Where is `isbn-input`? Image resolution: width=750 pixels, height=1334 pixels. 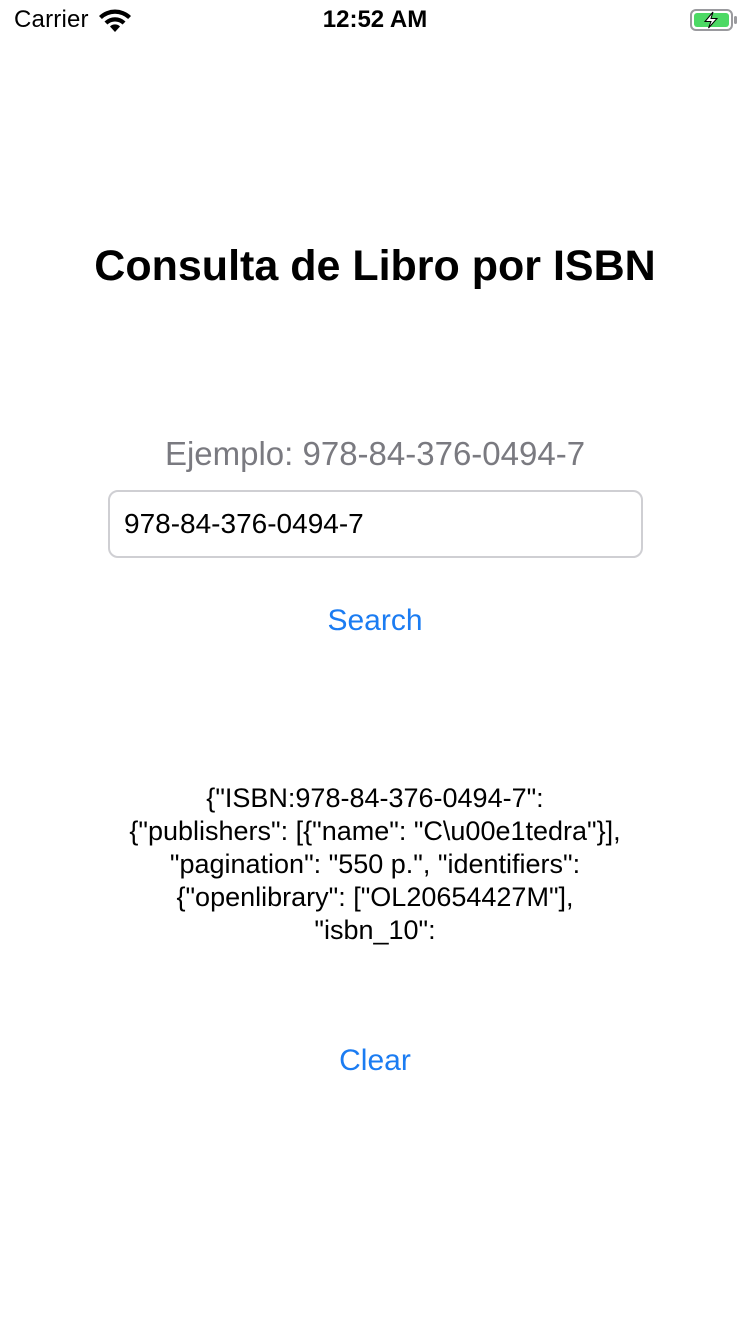
isbn-input is located at coordinates (375, 524).